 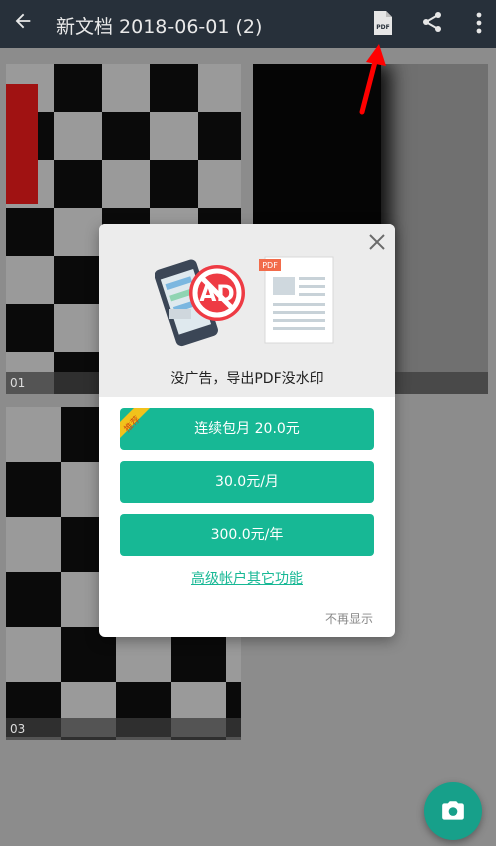 I want to click on camera-icon, so click(x=453, y=810).